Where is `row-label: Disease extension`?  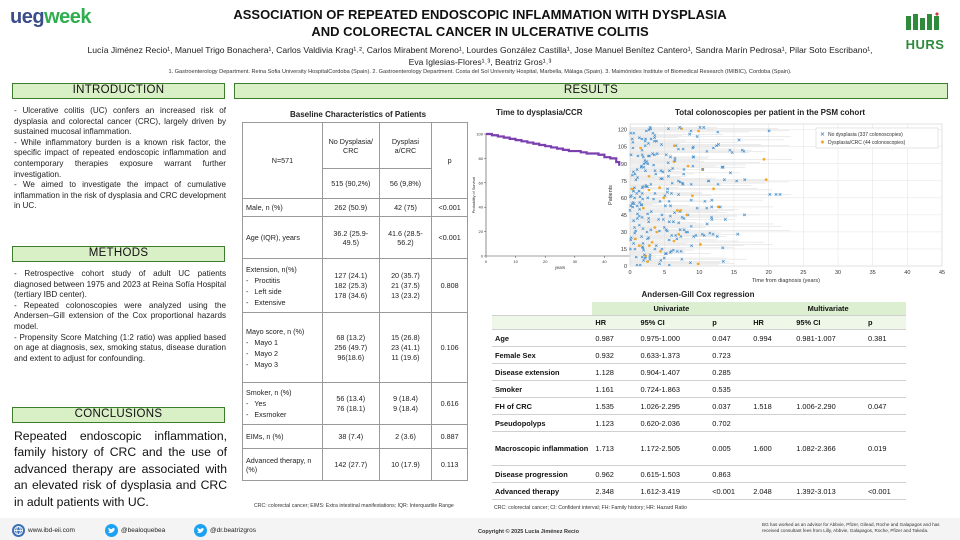 row-label: Disease extension is located at coordinates (542, 372).